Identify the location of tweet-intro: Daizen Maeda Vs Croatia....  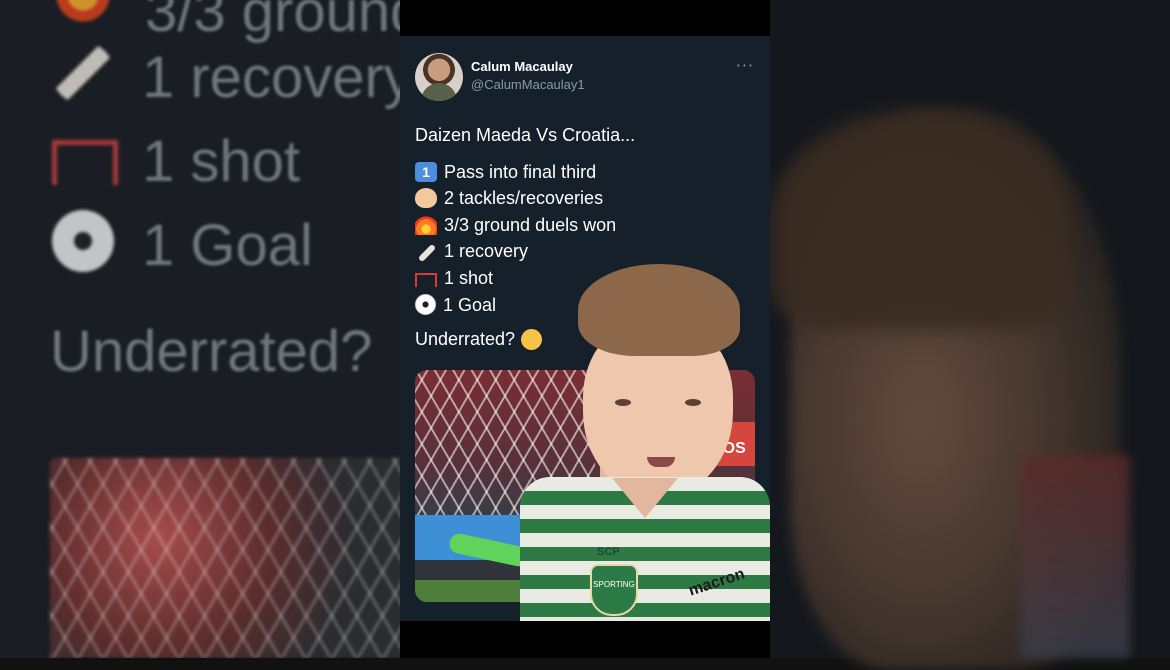
(525, 135).